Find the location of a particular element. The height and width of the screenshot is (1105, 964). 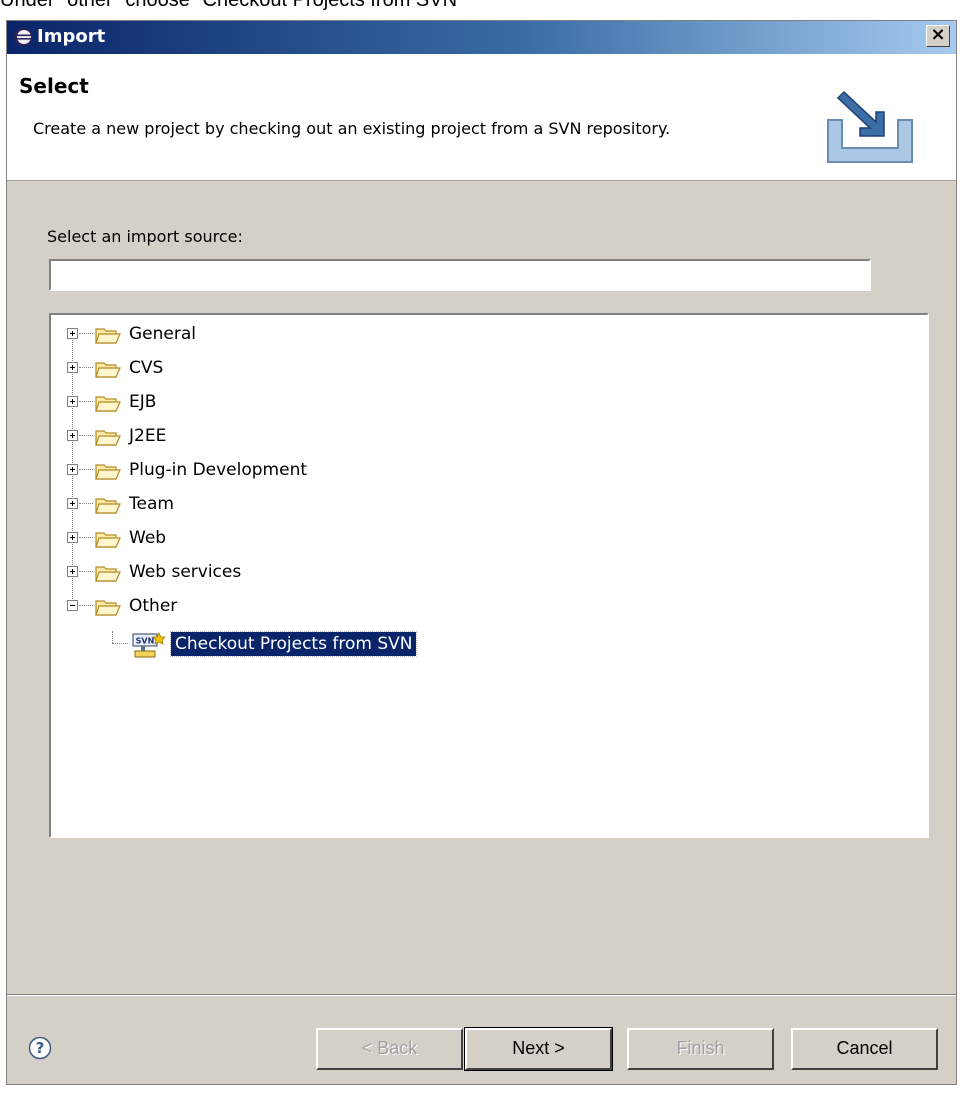

cancel-button-label: Cancel is located at coordinates (864, 1048).